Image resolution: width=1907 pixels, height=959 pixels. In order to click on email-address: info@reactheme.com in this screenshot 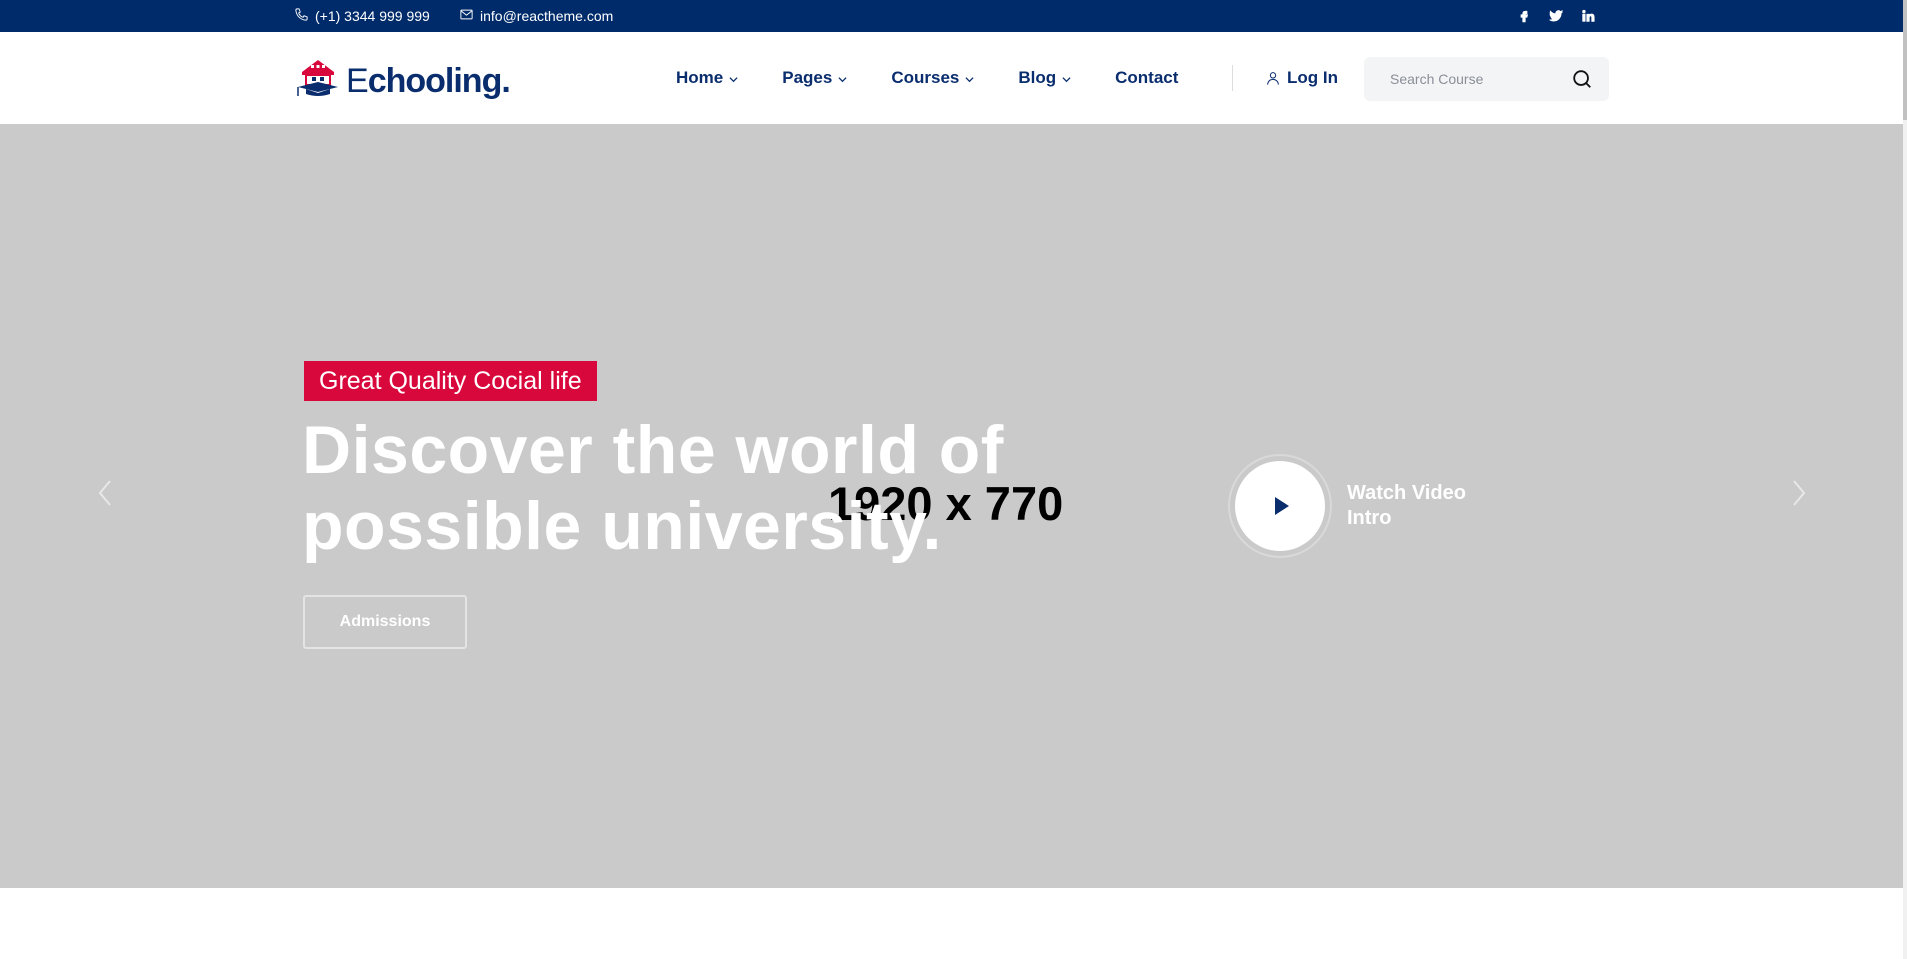, I will do `click(547, 16)`.